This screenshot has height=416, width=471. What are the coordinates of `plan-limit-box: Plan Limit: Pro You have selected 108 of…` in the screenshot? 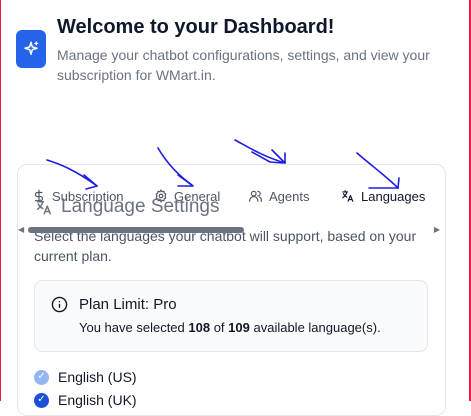 It's located at (231, 316).